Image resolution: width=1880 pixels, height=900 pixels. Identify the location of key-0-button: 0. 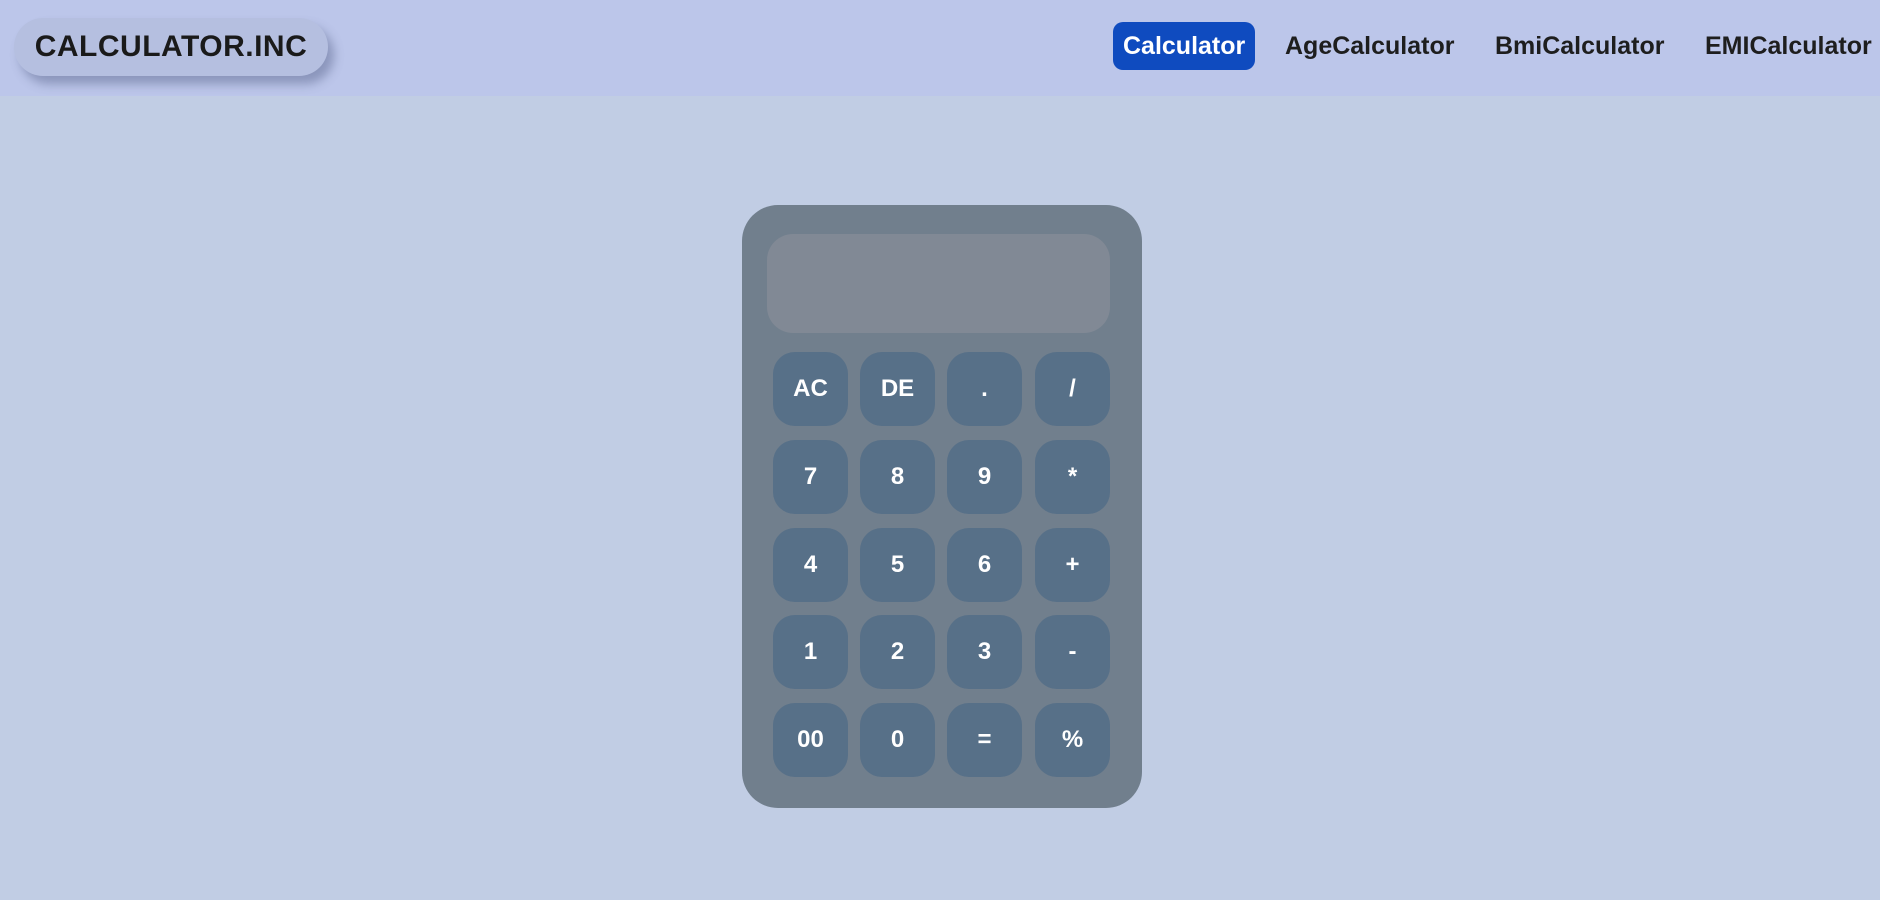
(897, 740).